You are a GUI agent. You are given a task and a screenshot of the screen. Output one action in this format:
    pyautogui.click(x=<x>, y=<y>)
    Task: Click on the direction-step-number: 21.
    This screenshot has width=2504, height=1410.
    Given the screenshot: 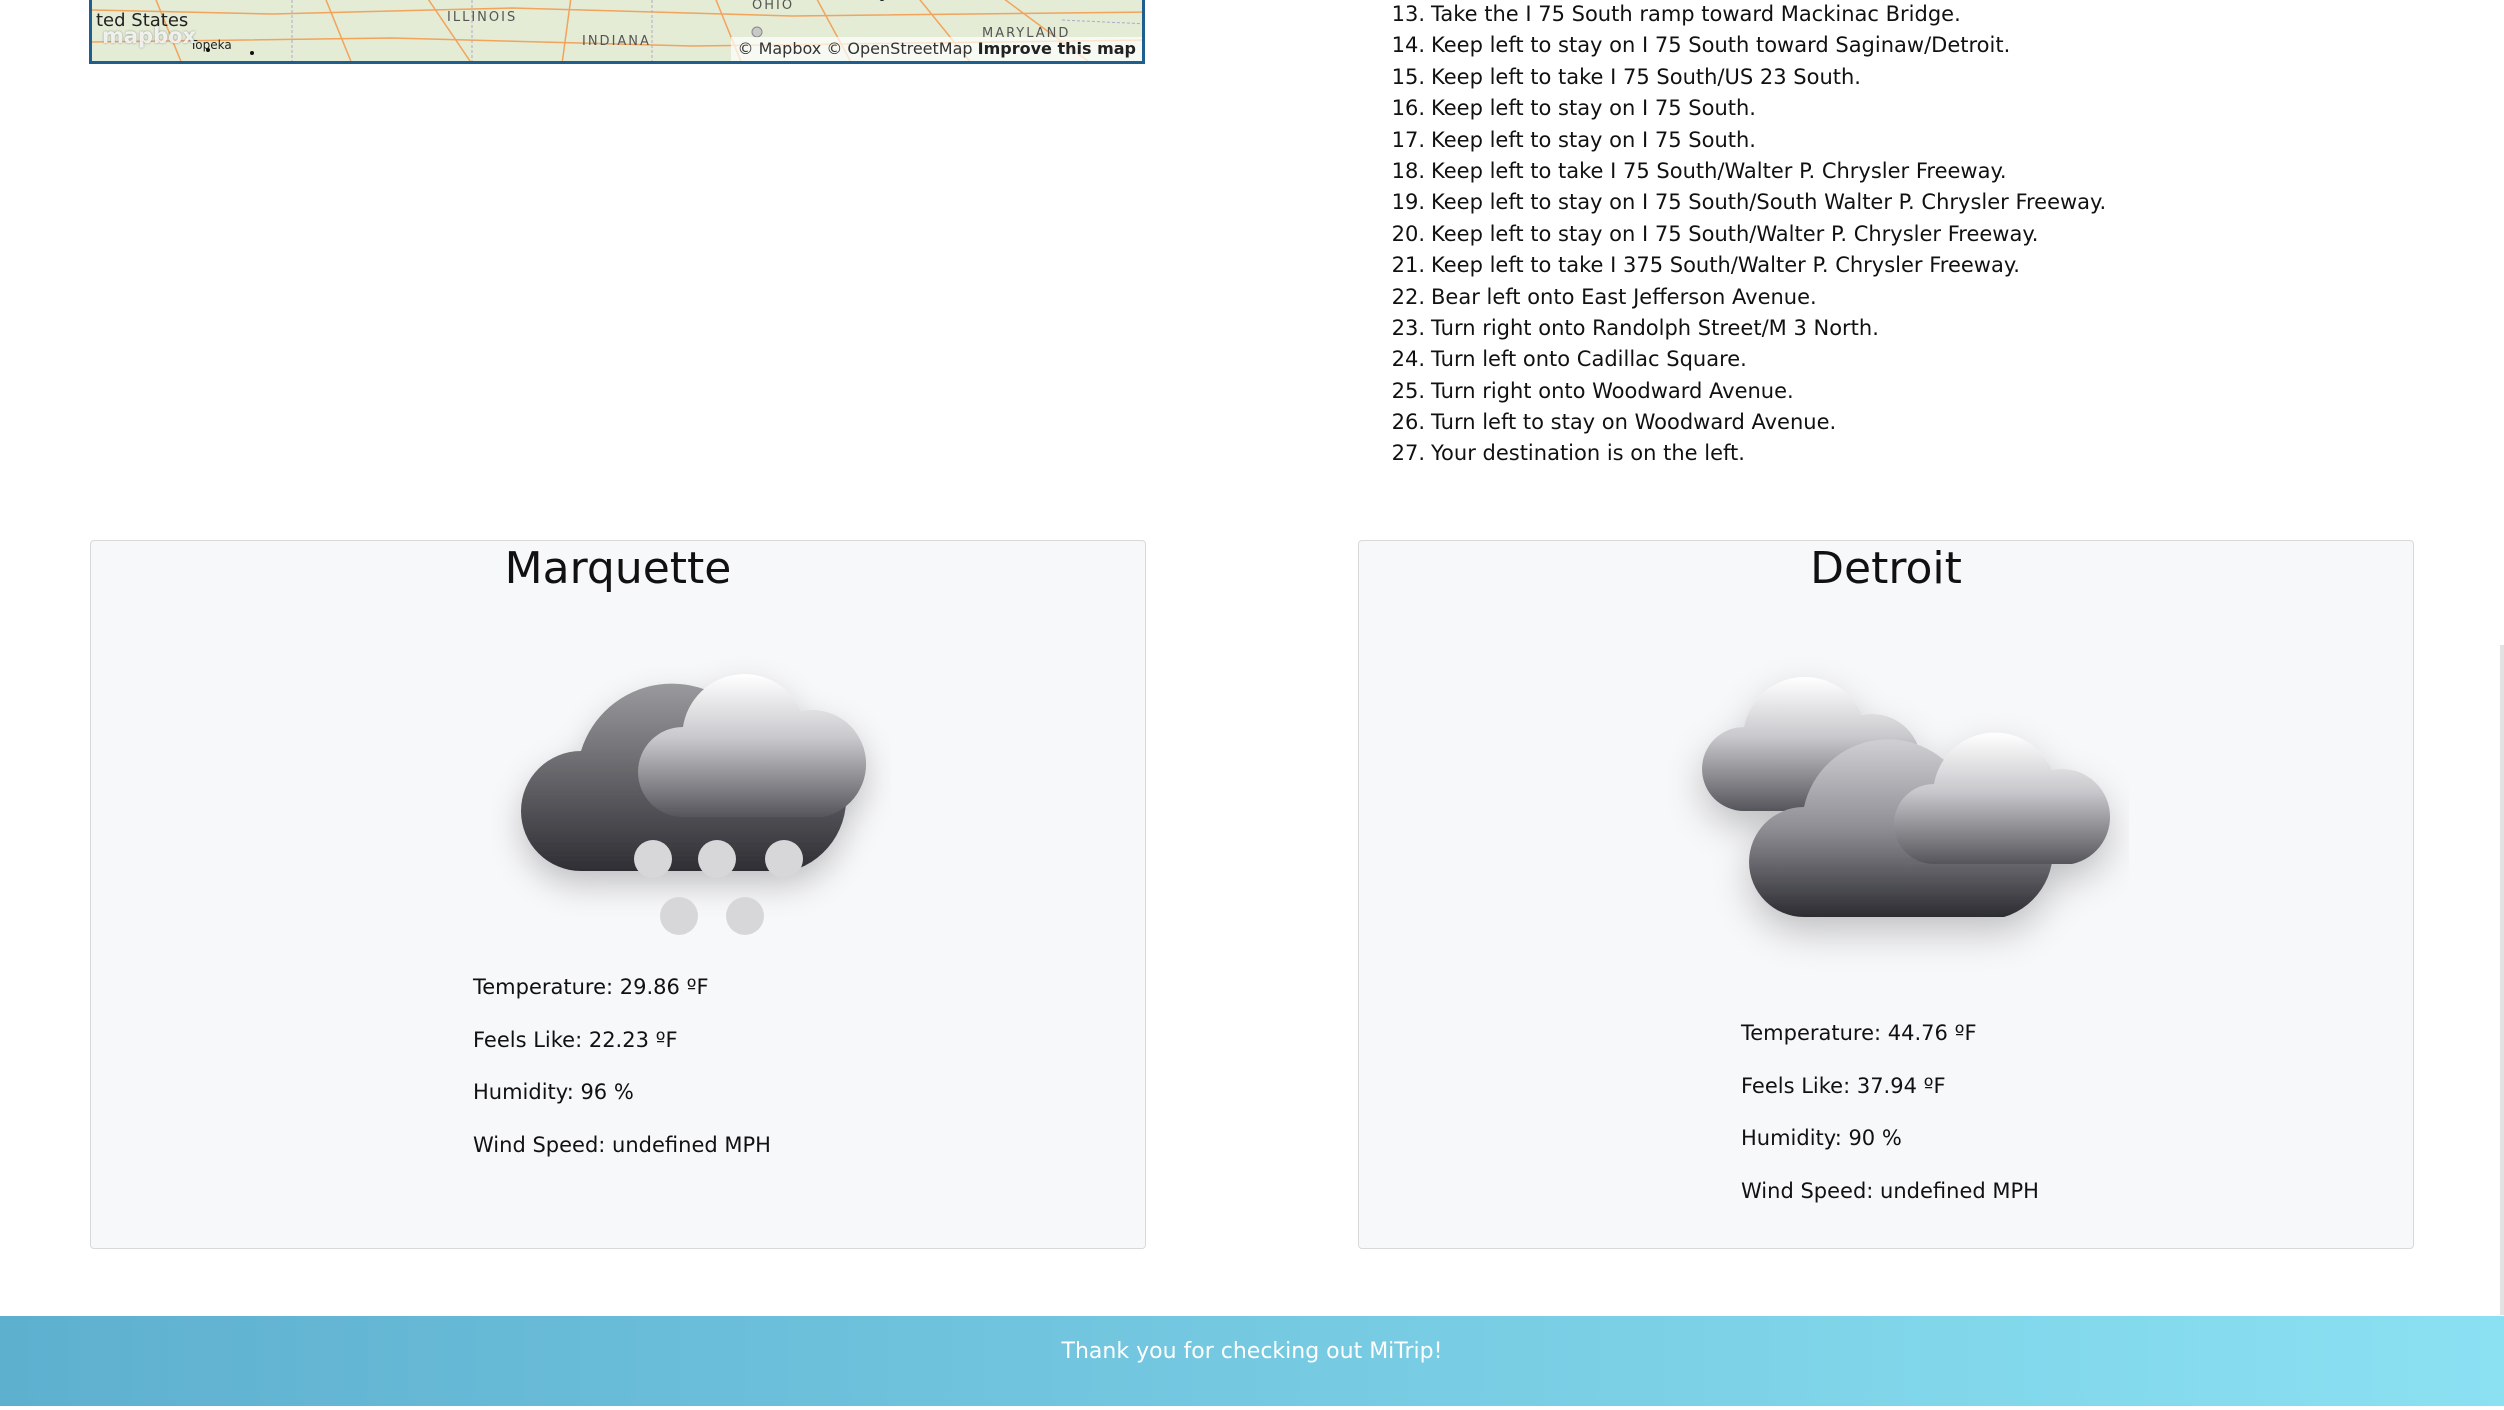 What is the action you would take?
    pyautogui.click(x=1408, y=265)
    